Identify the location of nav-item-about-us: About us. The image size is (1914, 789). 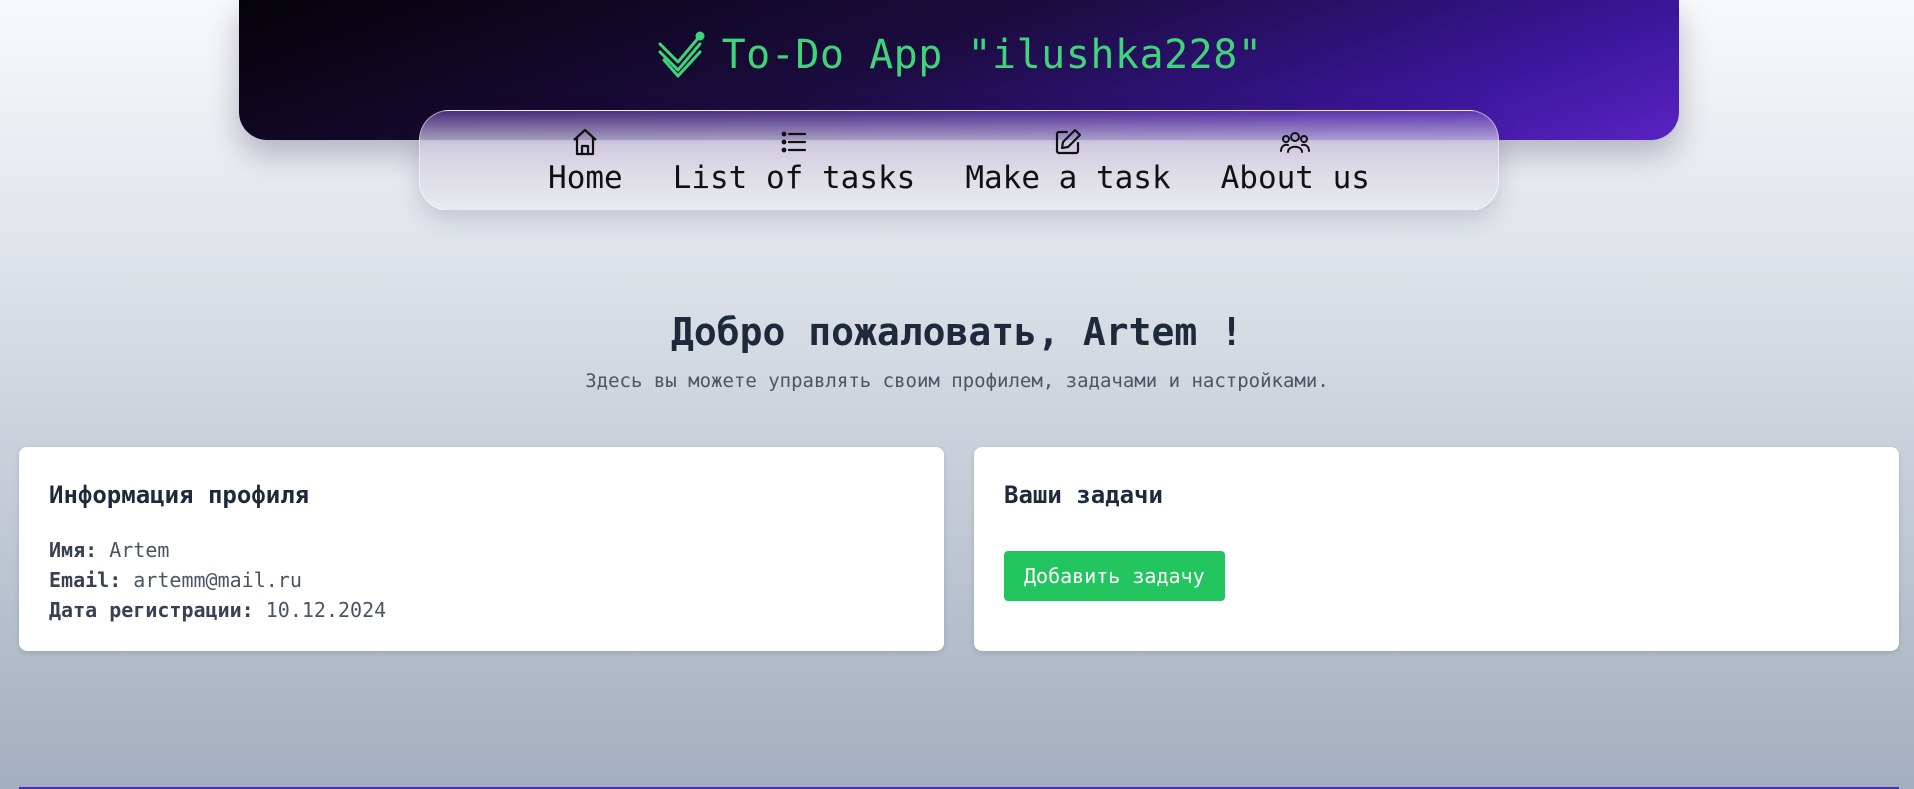
(1295, 161).